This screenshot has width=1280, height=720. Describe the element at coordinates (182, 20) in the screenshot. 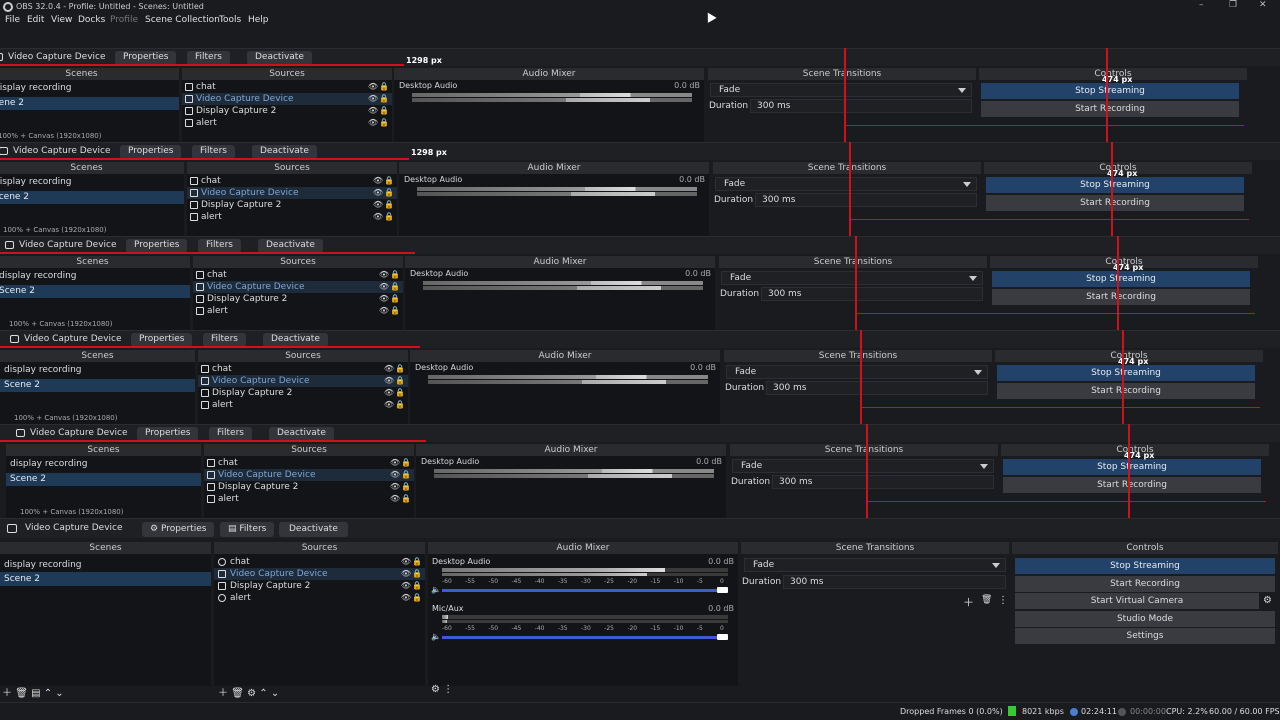

I see `menu-scene-collection: Scene Collection` at that location.